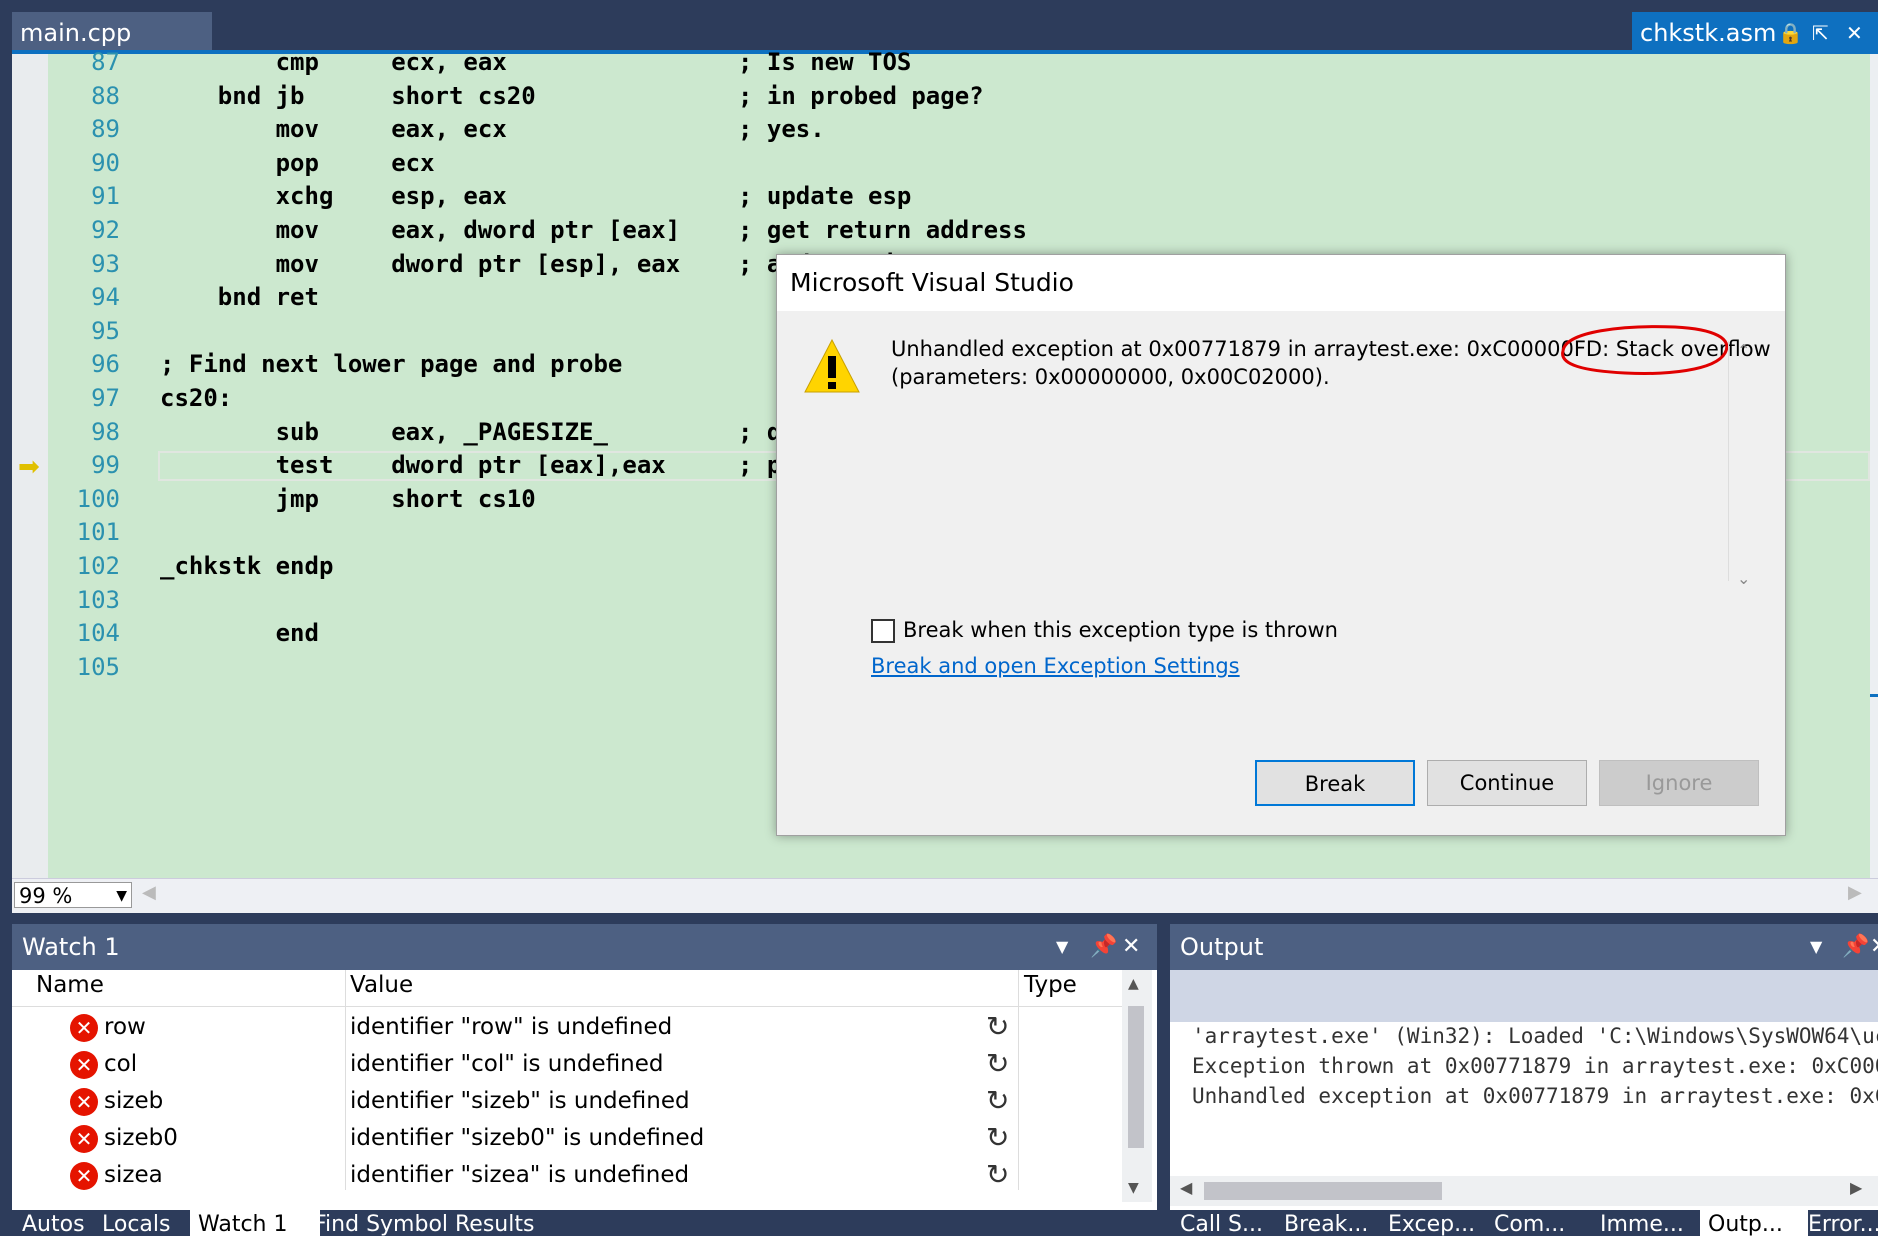 The image size is (1878, 1236). What do you see at coordinates (1728, 461) in the screenshot?
I see `message-scrollbar-track` at bounding box center [1728, 461].